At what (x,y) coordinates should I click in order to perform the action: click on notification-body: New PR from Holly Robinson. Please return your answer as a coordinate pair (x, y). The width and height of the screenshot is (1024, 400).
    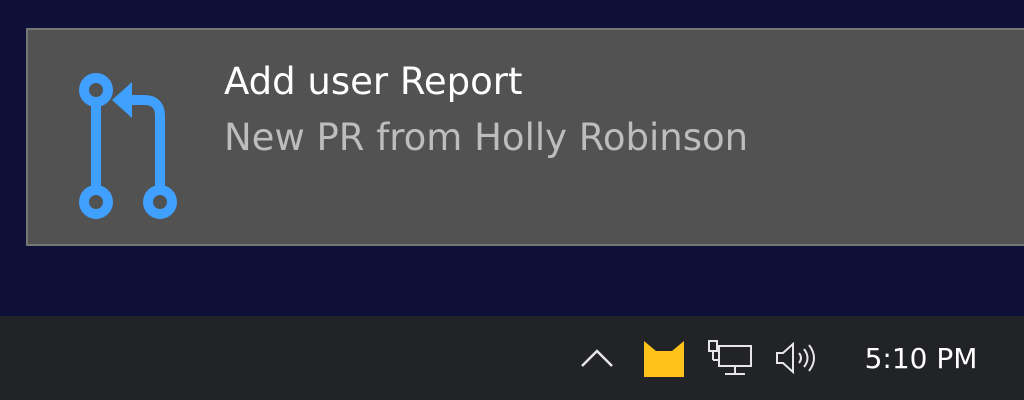
    Looking at the image, I should click on (486, 137).